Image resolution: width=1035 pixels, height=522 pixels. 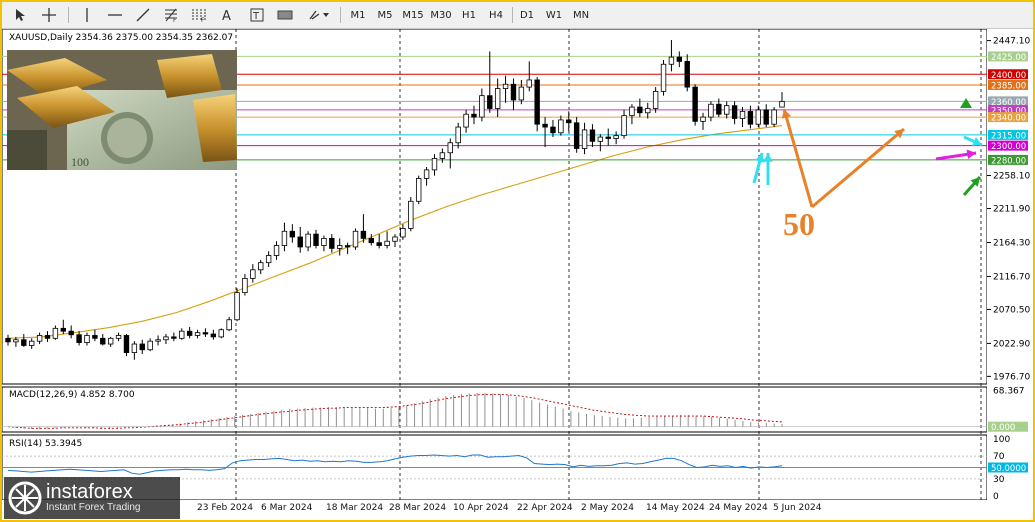 What do you see at coordinates (92, 498) in the screenshot?
I see `instaforex-logo: instaforex Instant Forex Trading` at bounding box center [92, 498].